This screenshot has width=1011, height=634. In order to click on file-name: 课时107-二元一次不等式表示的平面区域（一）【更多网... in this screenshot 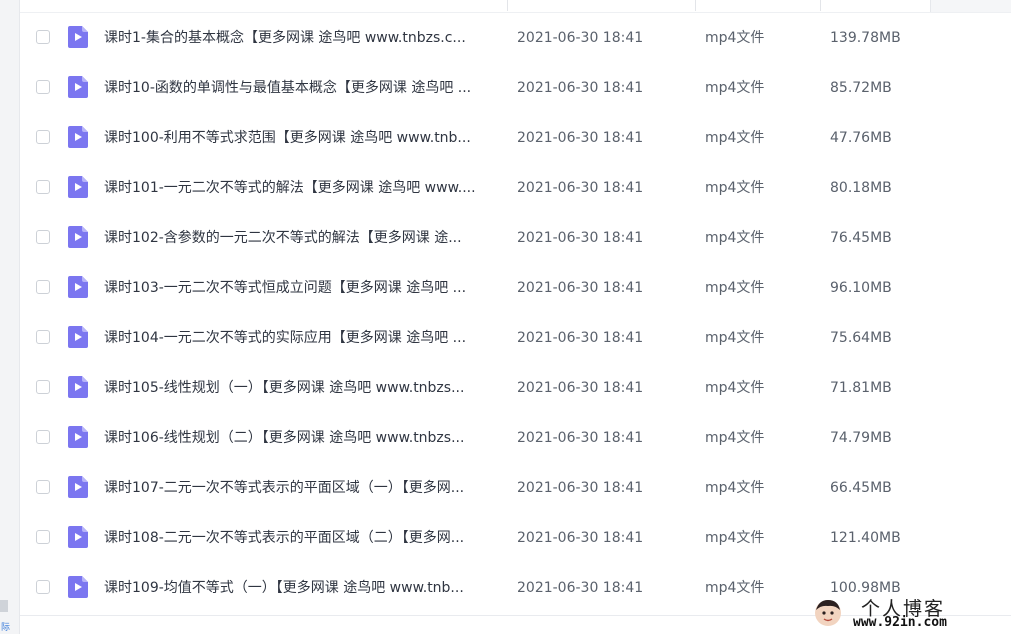, I will do `click(302, 488)`.